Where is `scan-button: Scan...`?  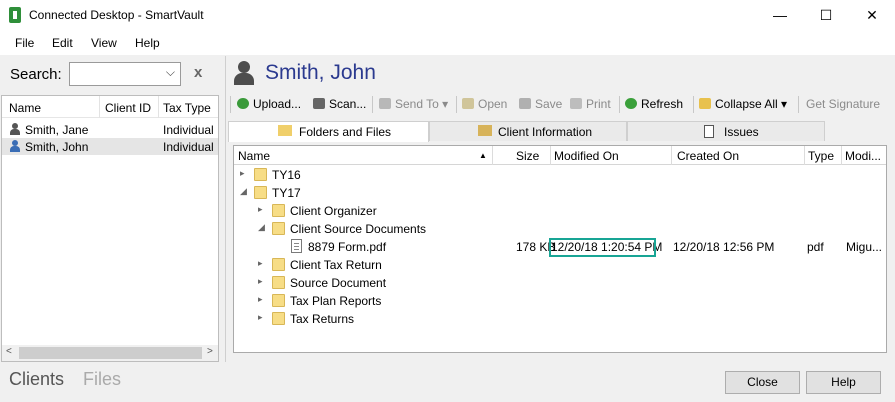 scan-button: Scan... is located at coordinates (339, 104).